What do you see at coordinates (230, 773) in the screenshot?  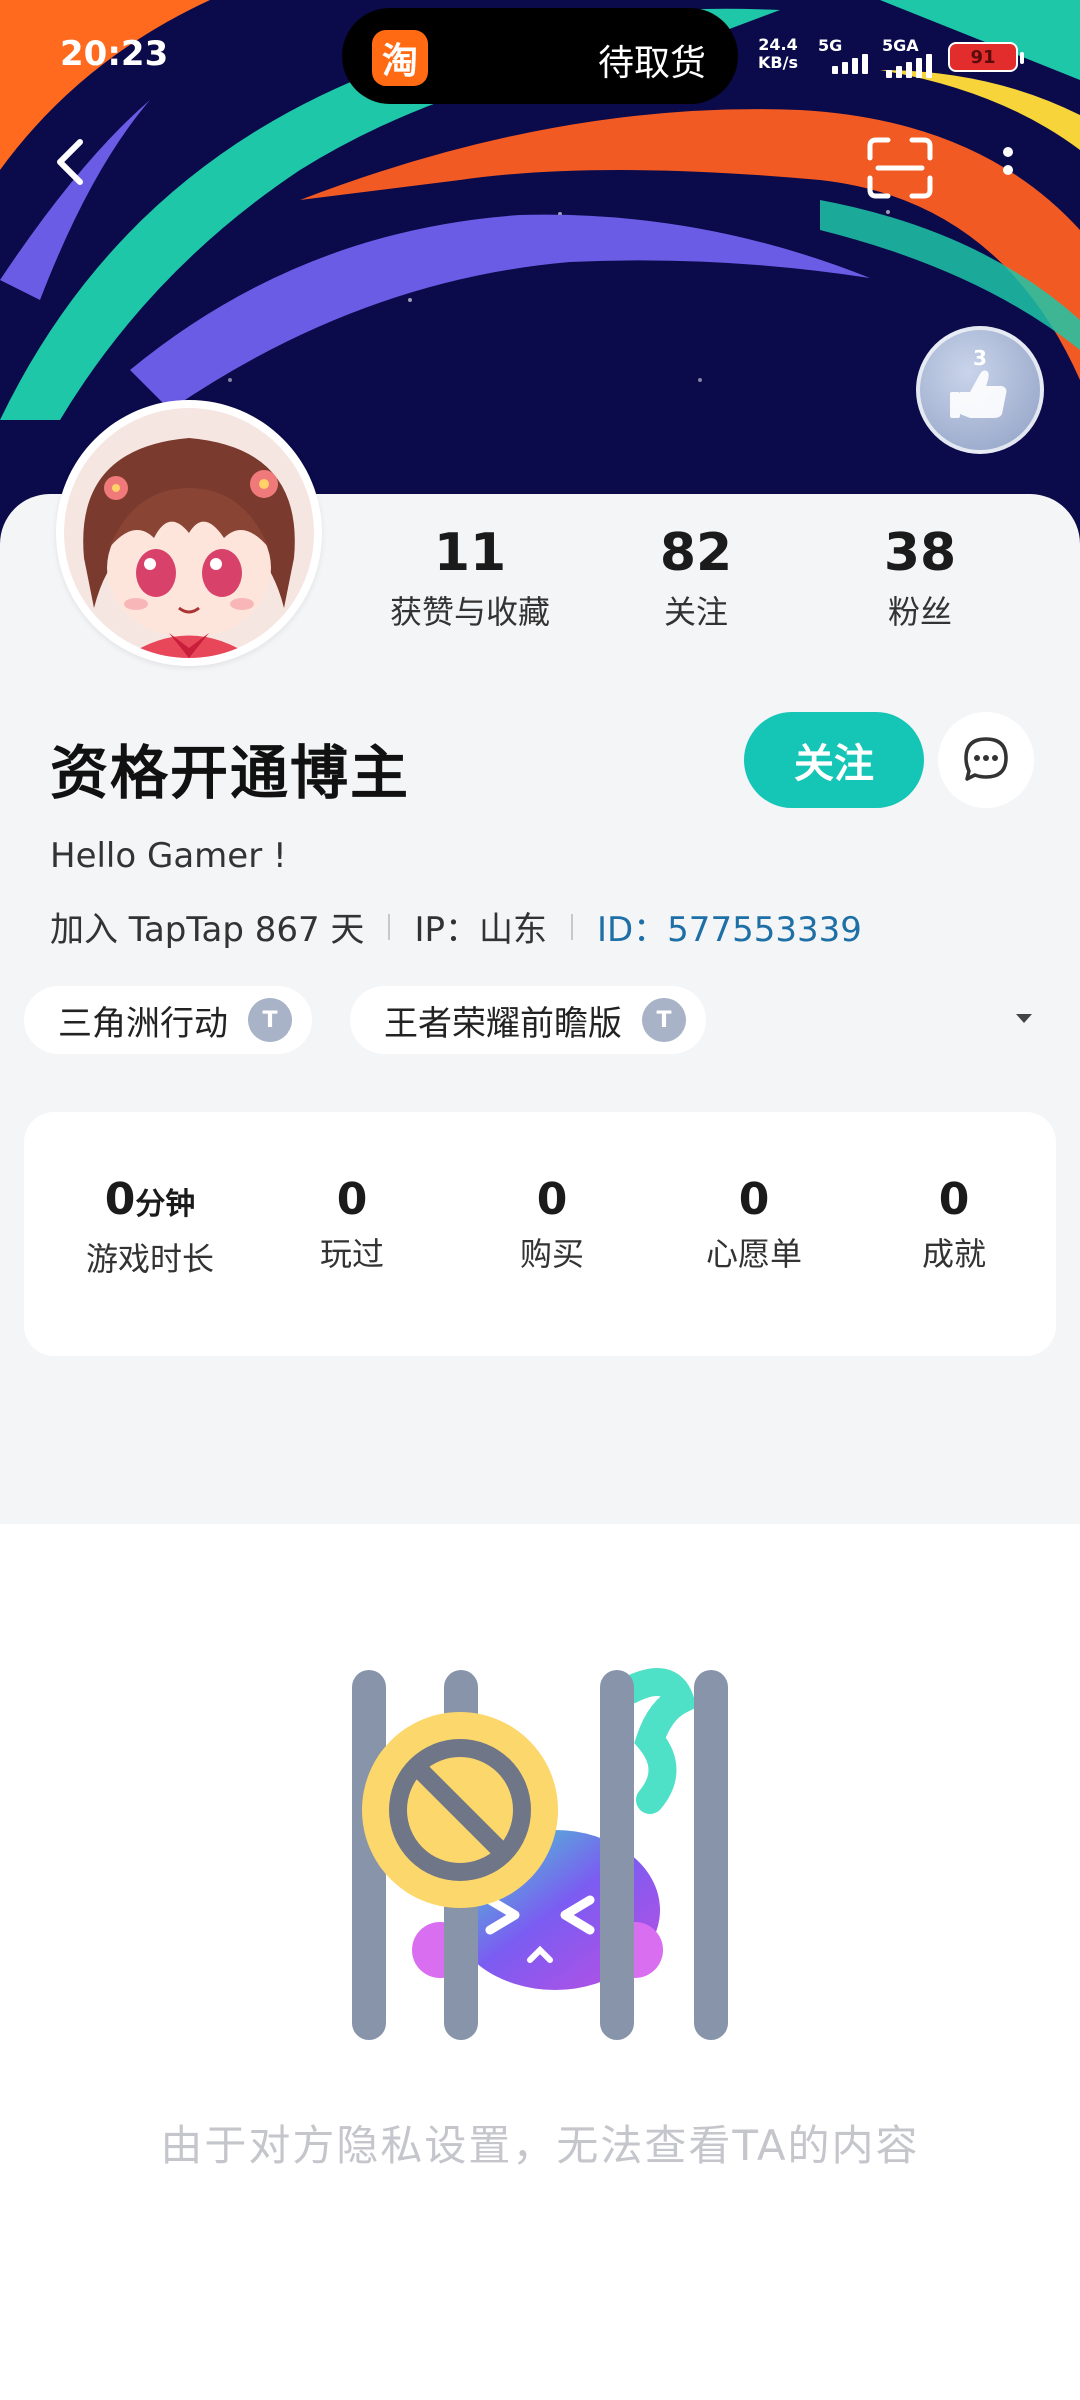 I see `profile-name: 资格开通博主` at bounding box center [230, 773].